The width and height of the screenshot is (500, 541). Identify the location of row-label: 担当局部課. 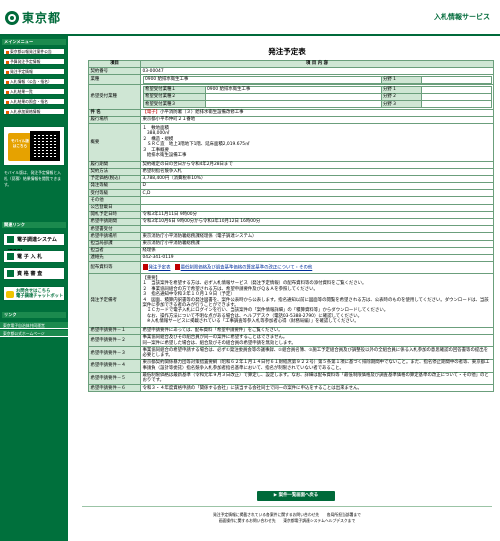
(114, 243).